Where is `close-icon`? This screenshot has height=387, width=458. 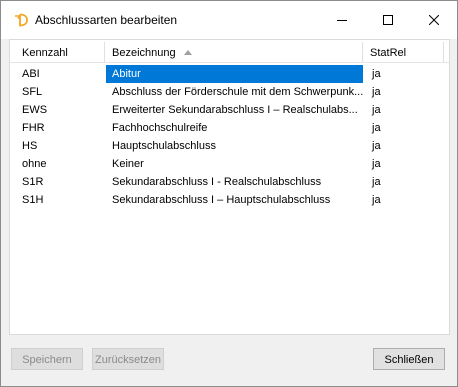
close-icon is located at coordinates (434, 20).